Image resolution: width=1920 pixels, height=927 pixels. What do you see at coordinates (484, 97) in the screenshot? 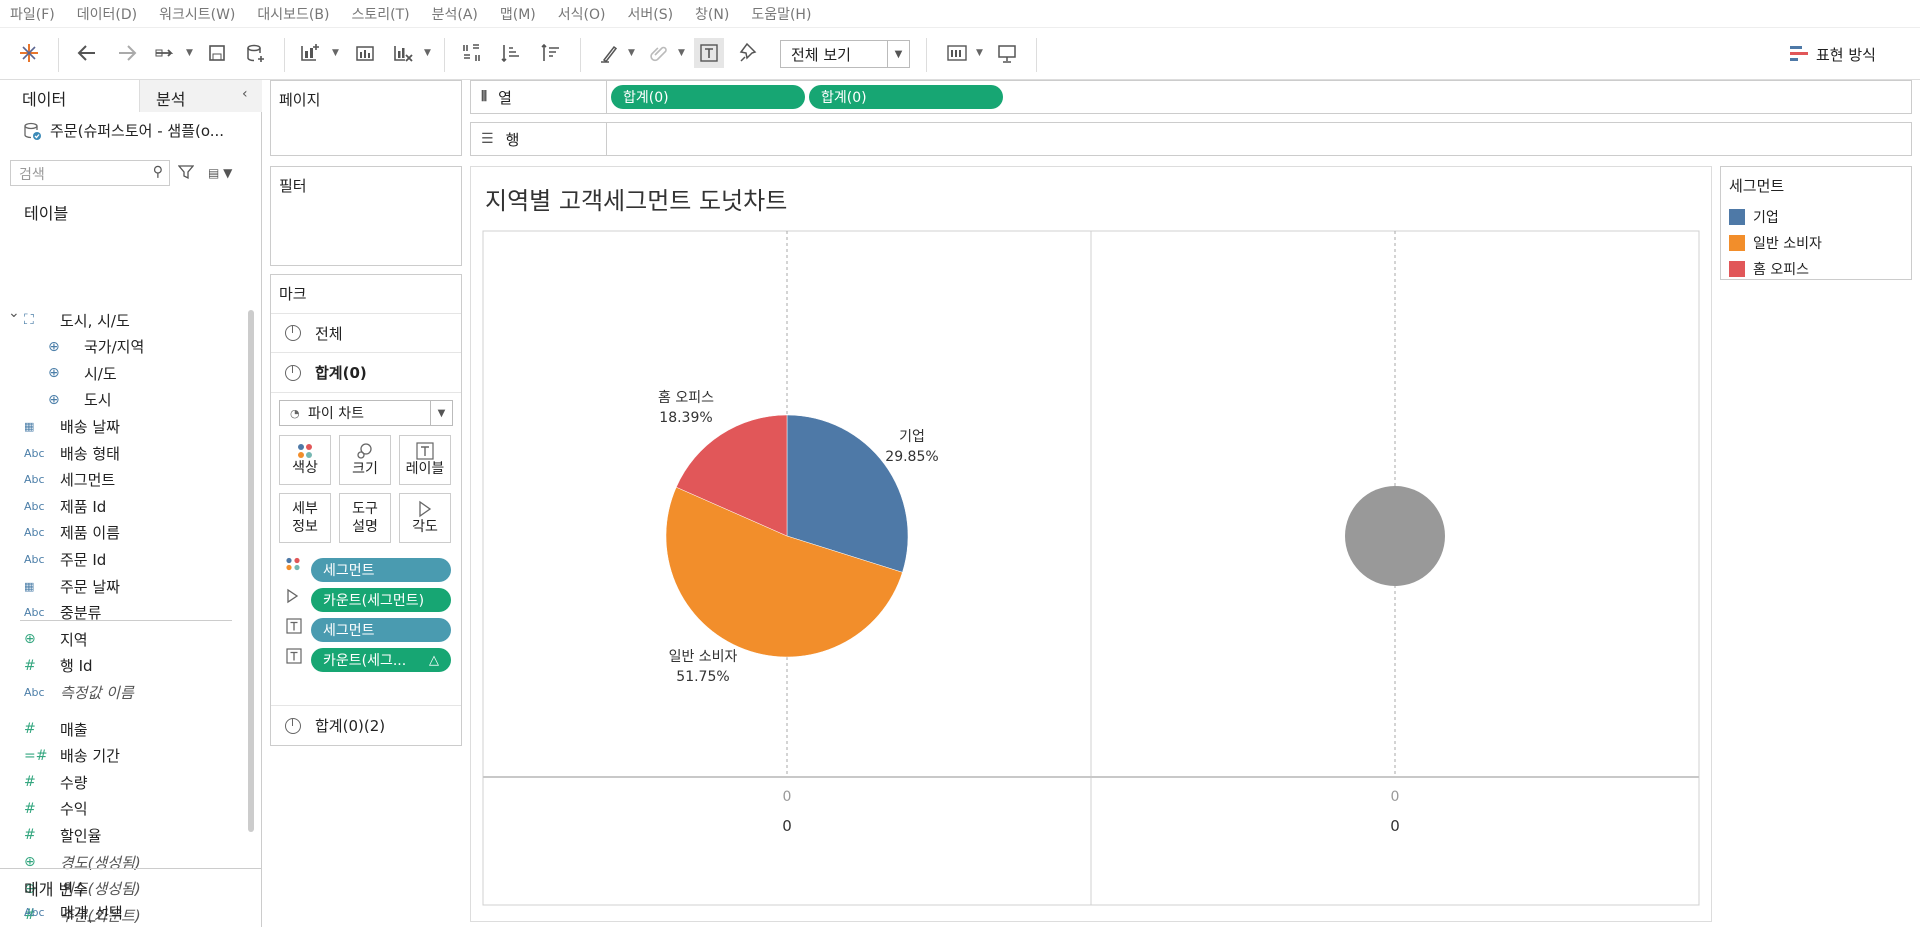
I see `columns-icon: ⦀` at bounding box center [484, 97].